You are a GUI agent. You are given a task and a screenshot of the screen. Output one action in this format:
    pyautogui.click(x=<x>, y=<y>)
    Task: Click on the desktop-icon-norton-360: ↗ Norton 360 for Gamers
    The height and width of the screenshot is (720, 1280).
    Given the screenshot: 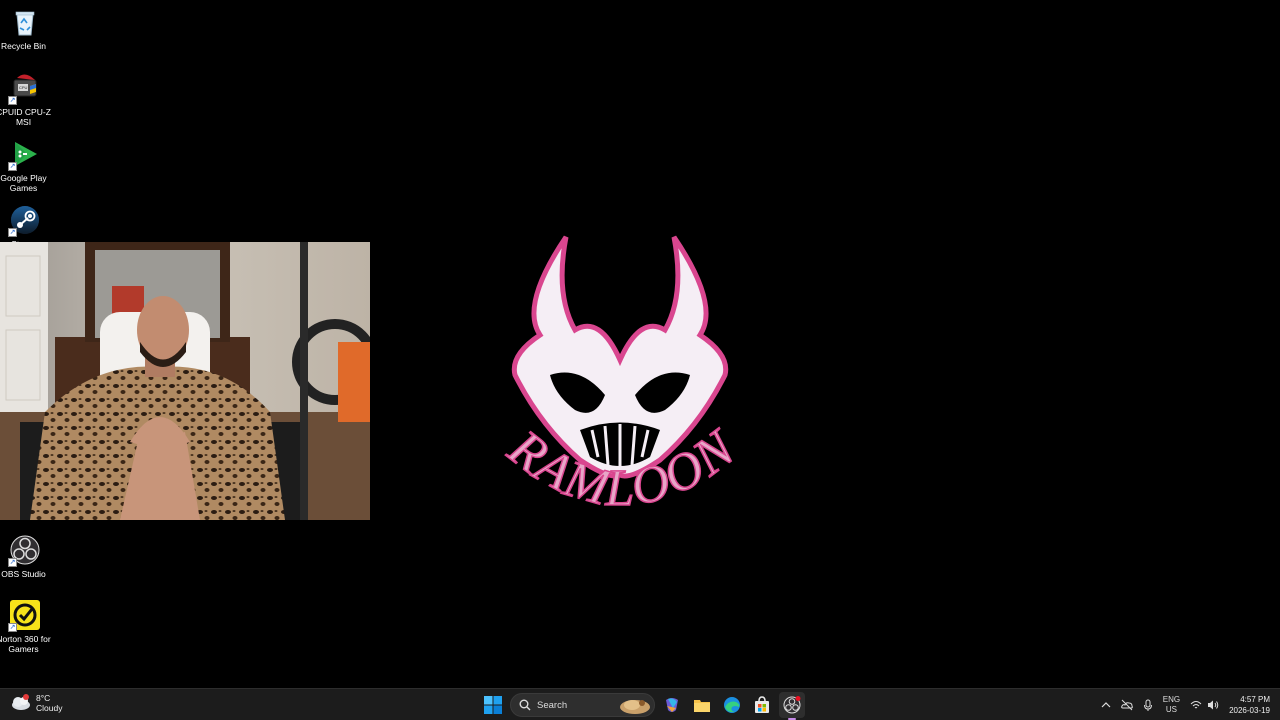 What is the action you would take?
    pyautogui.click(x=25, y=626)
    